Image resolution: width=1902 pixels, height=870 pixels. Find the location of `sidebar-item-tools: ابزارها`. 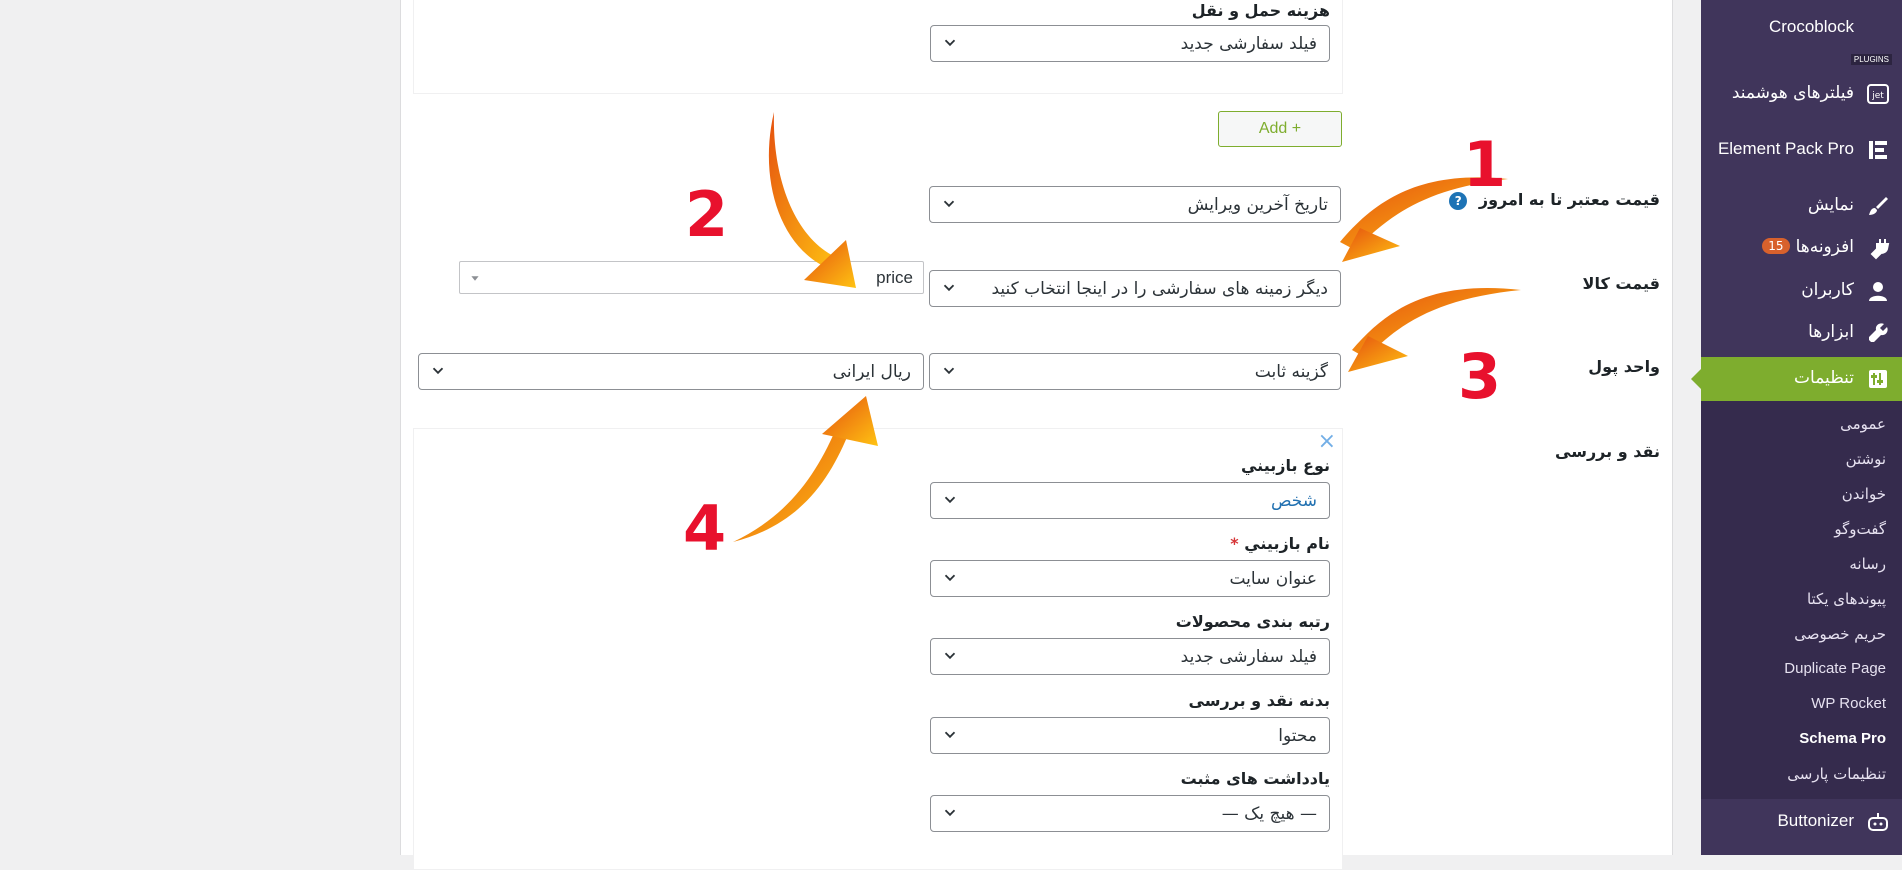

sidebar-item-tools: ابزارها is located at coordinates (1801, 333).